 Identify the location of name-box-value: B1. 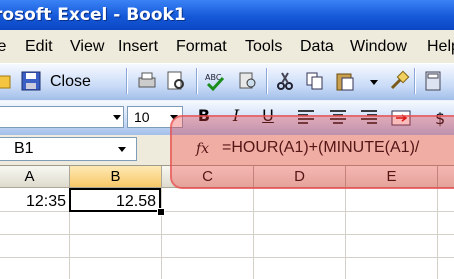
(24, 148).